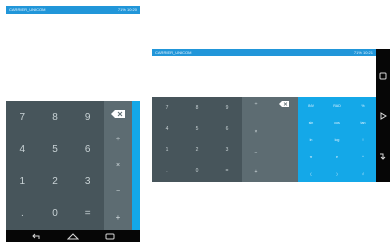 The height and width of the screenshot is (244, 390). What do you see at coordinates (256, 104) in the screenshot?
I see `landscape-divide-button: ÷` at bounding box center [256, 104].